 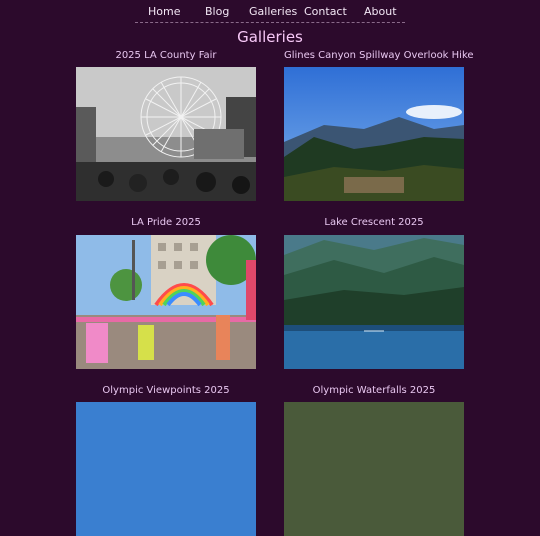 I want to click on gallery-title: Olympic Waterfalls 2025, so click(x=374, y=390).